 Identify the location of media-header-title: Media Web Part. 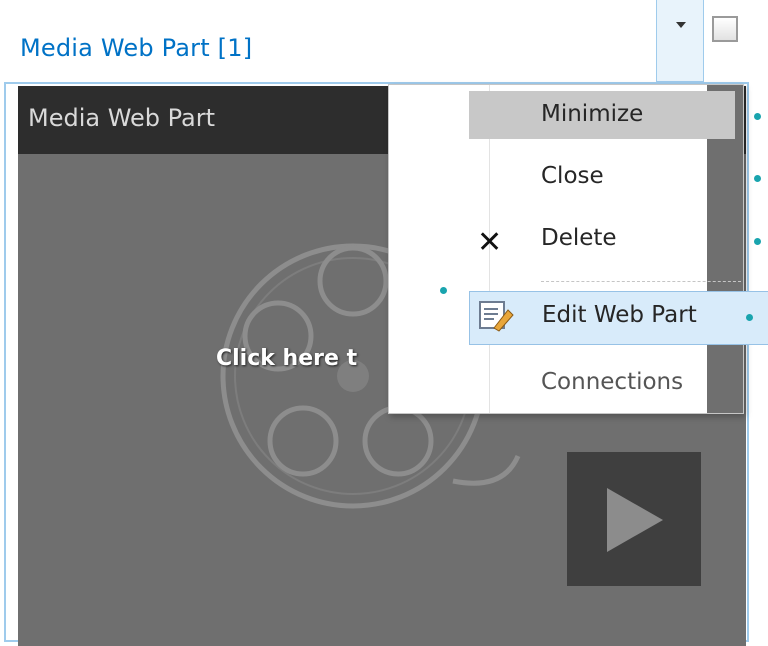
(122, 118).